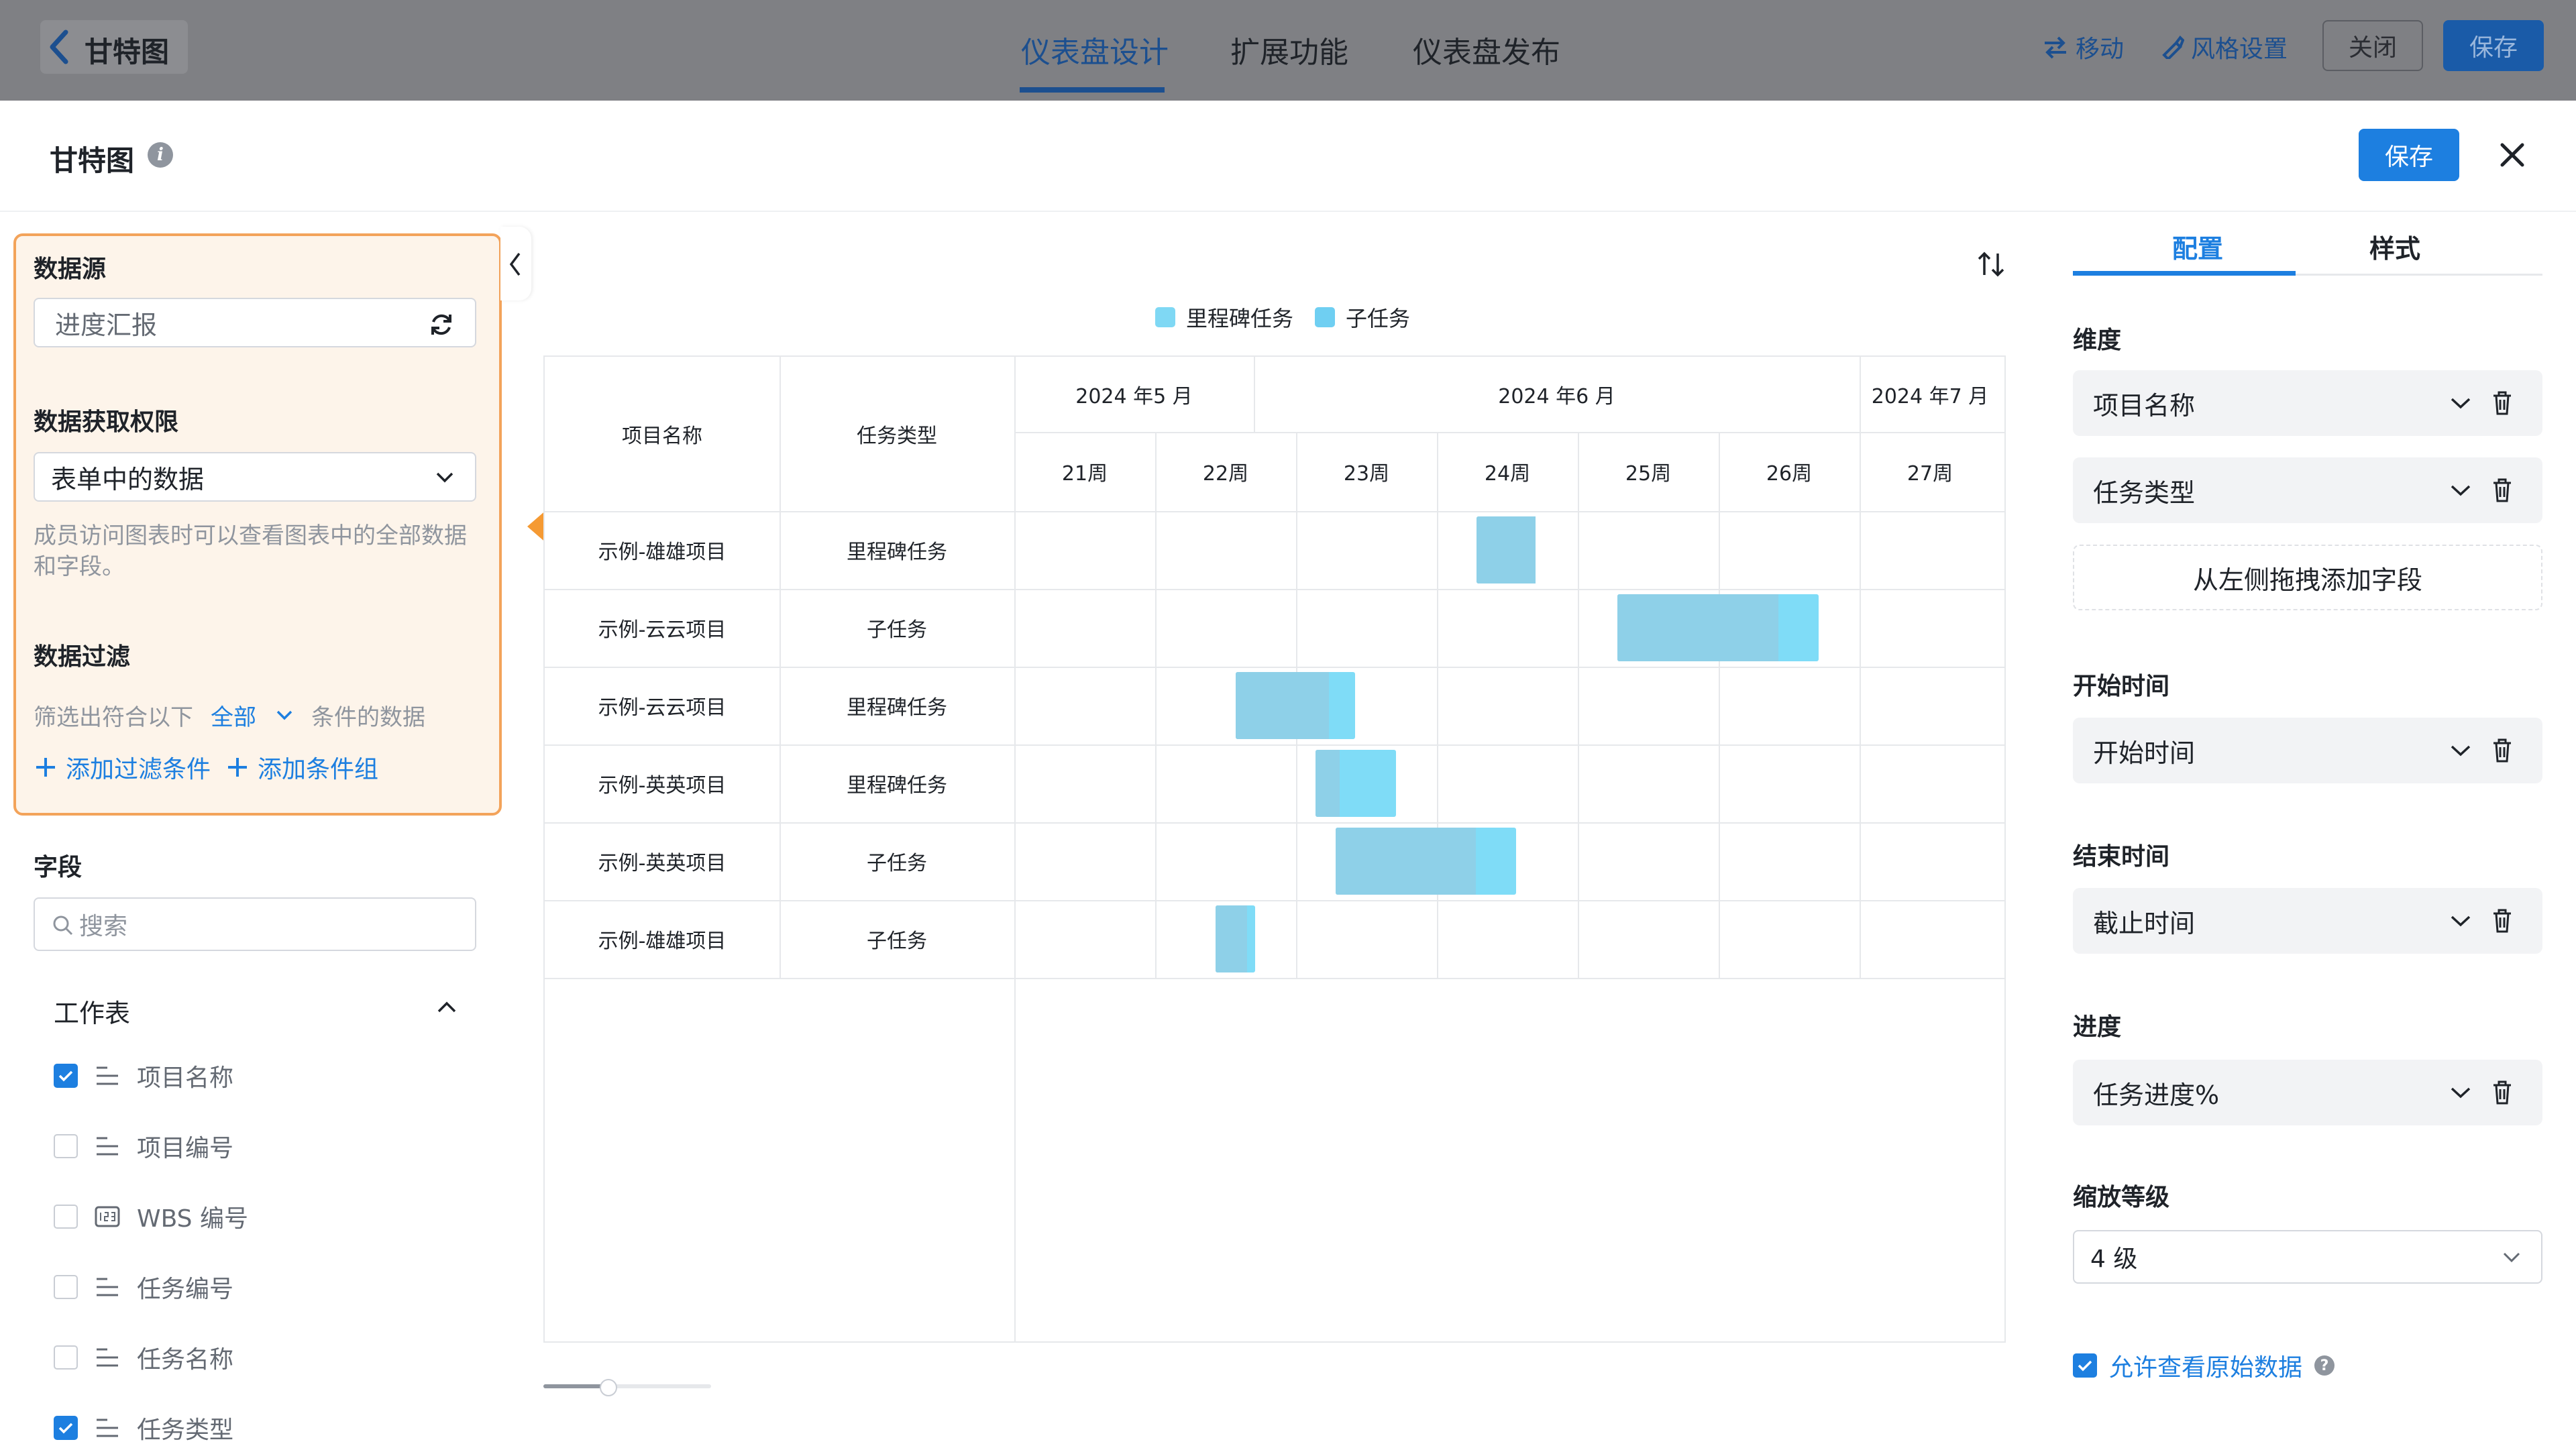 The image size is (2576, 1448). Describe the element at coordinates (255, 924) in the screenshot. I see `search-input: 搜索` at that location.